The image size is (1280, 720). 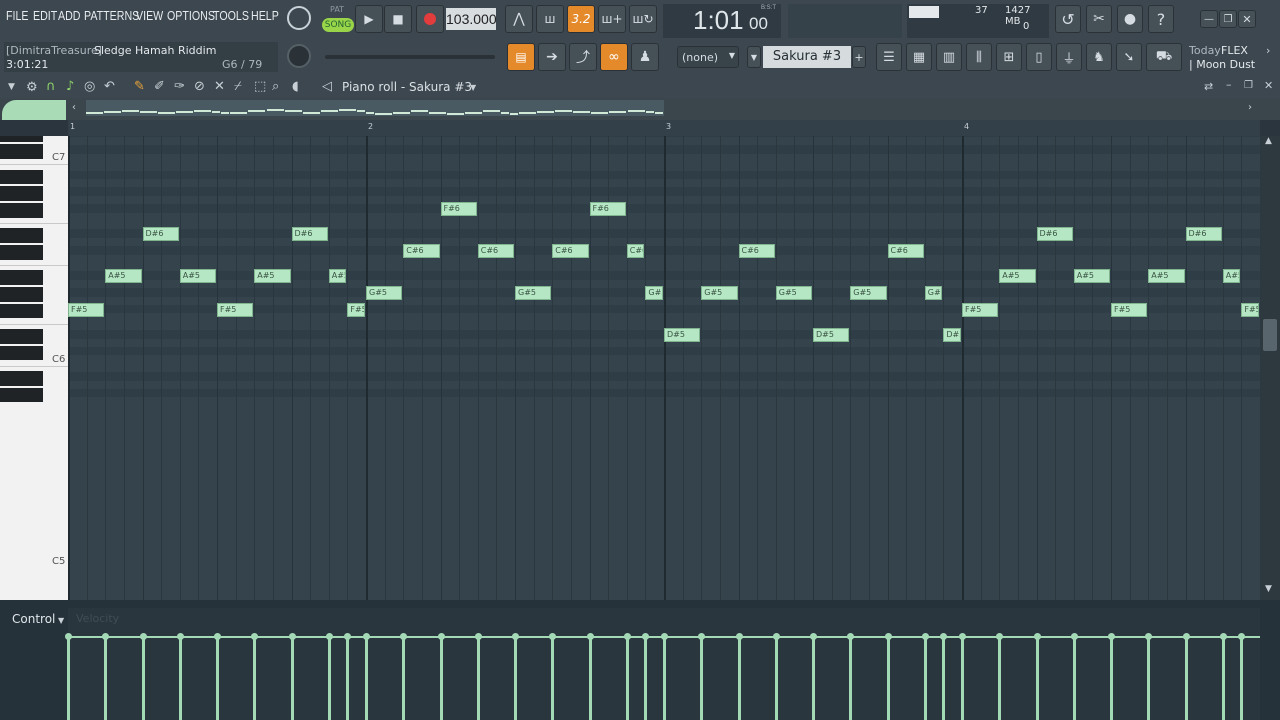 I want to click on detach-icon: ⇄, so click(x=1208, y=86).